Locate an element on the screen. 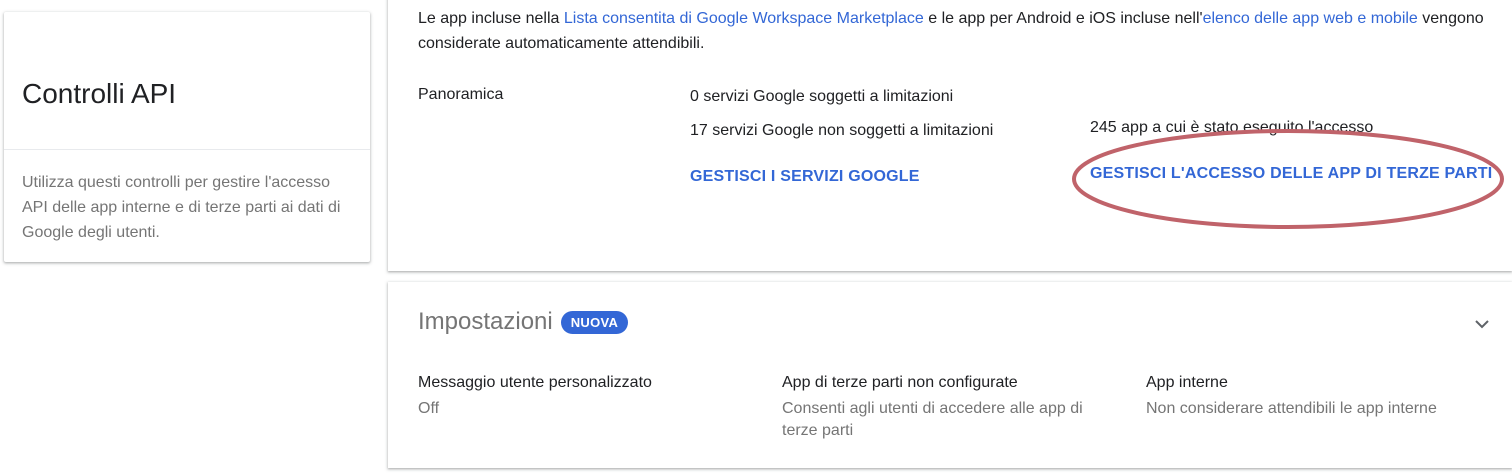 The height and width of the screenshot is (476, 1512). settings-header: Impostazioni NUOVA is located at coordinates (523, 322).